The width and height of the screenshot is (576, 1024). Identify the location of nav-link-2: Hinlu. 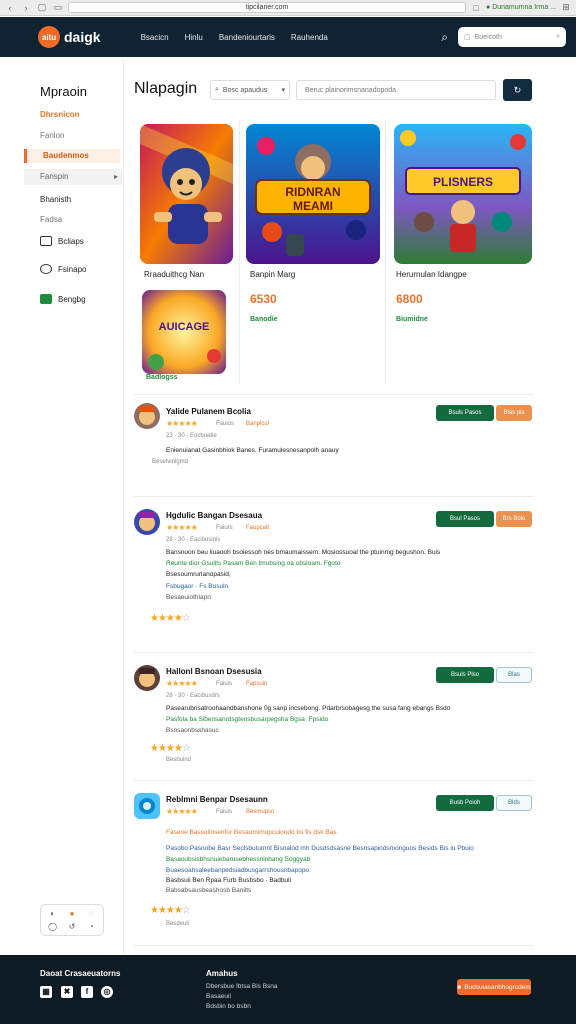
(194, 37).